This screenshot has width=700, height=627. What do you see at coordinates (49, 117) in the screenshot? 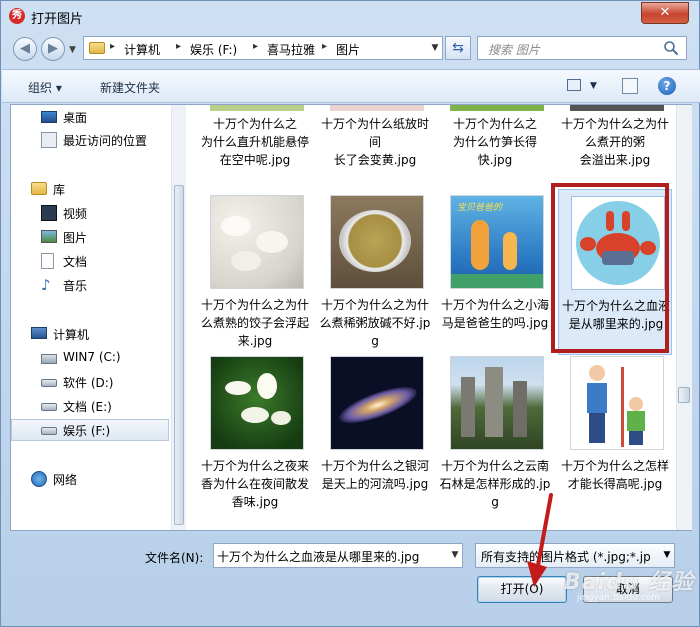
I see `desktop-icon` at bounding box center [49, 117].